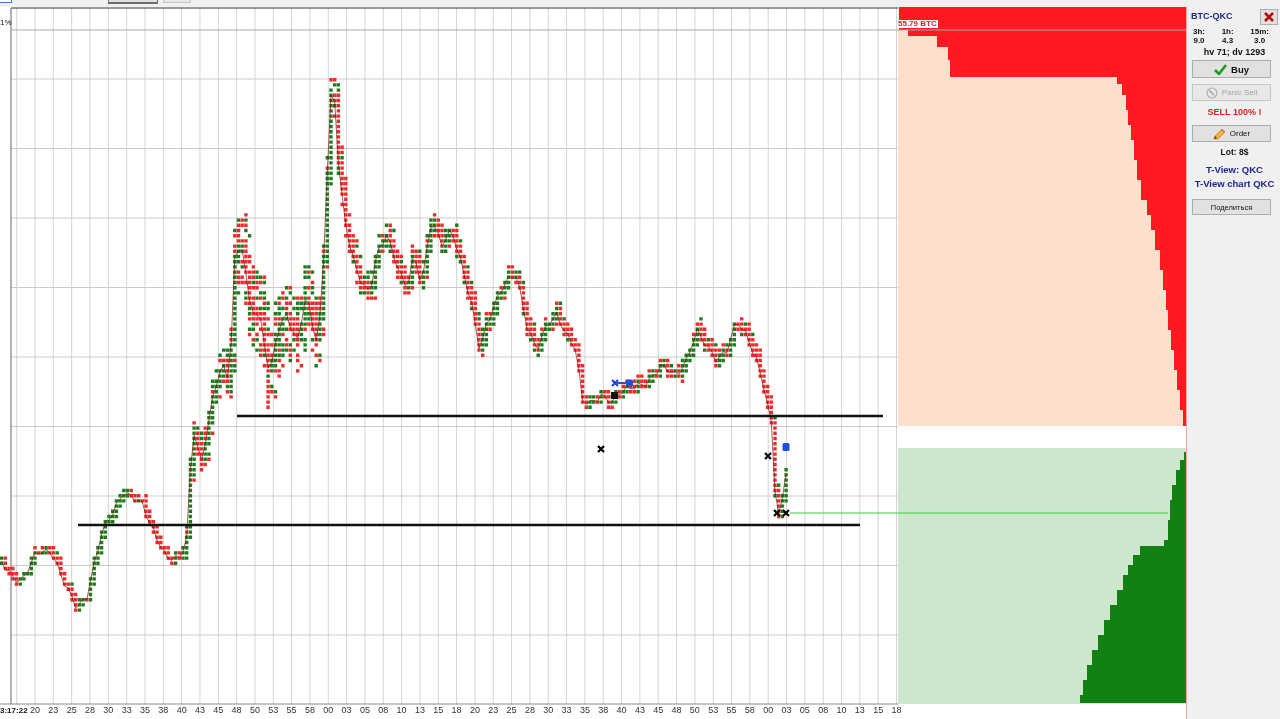 This screenshot has width=1280, height=719. What do you see at coordinates (1231, 69) in the screenshot?
I see `buy-button: Buy` at bounding box center [1231, 69].